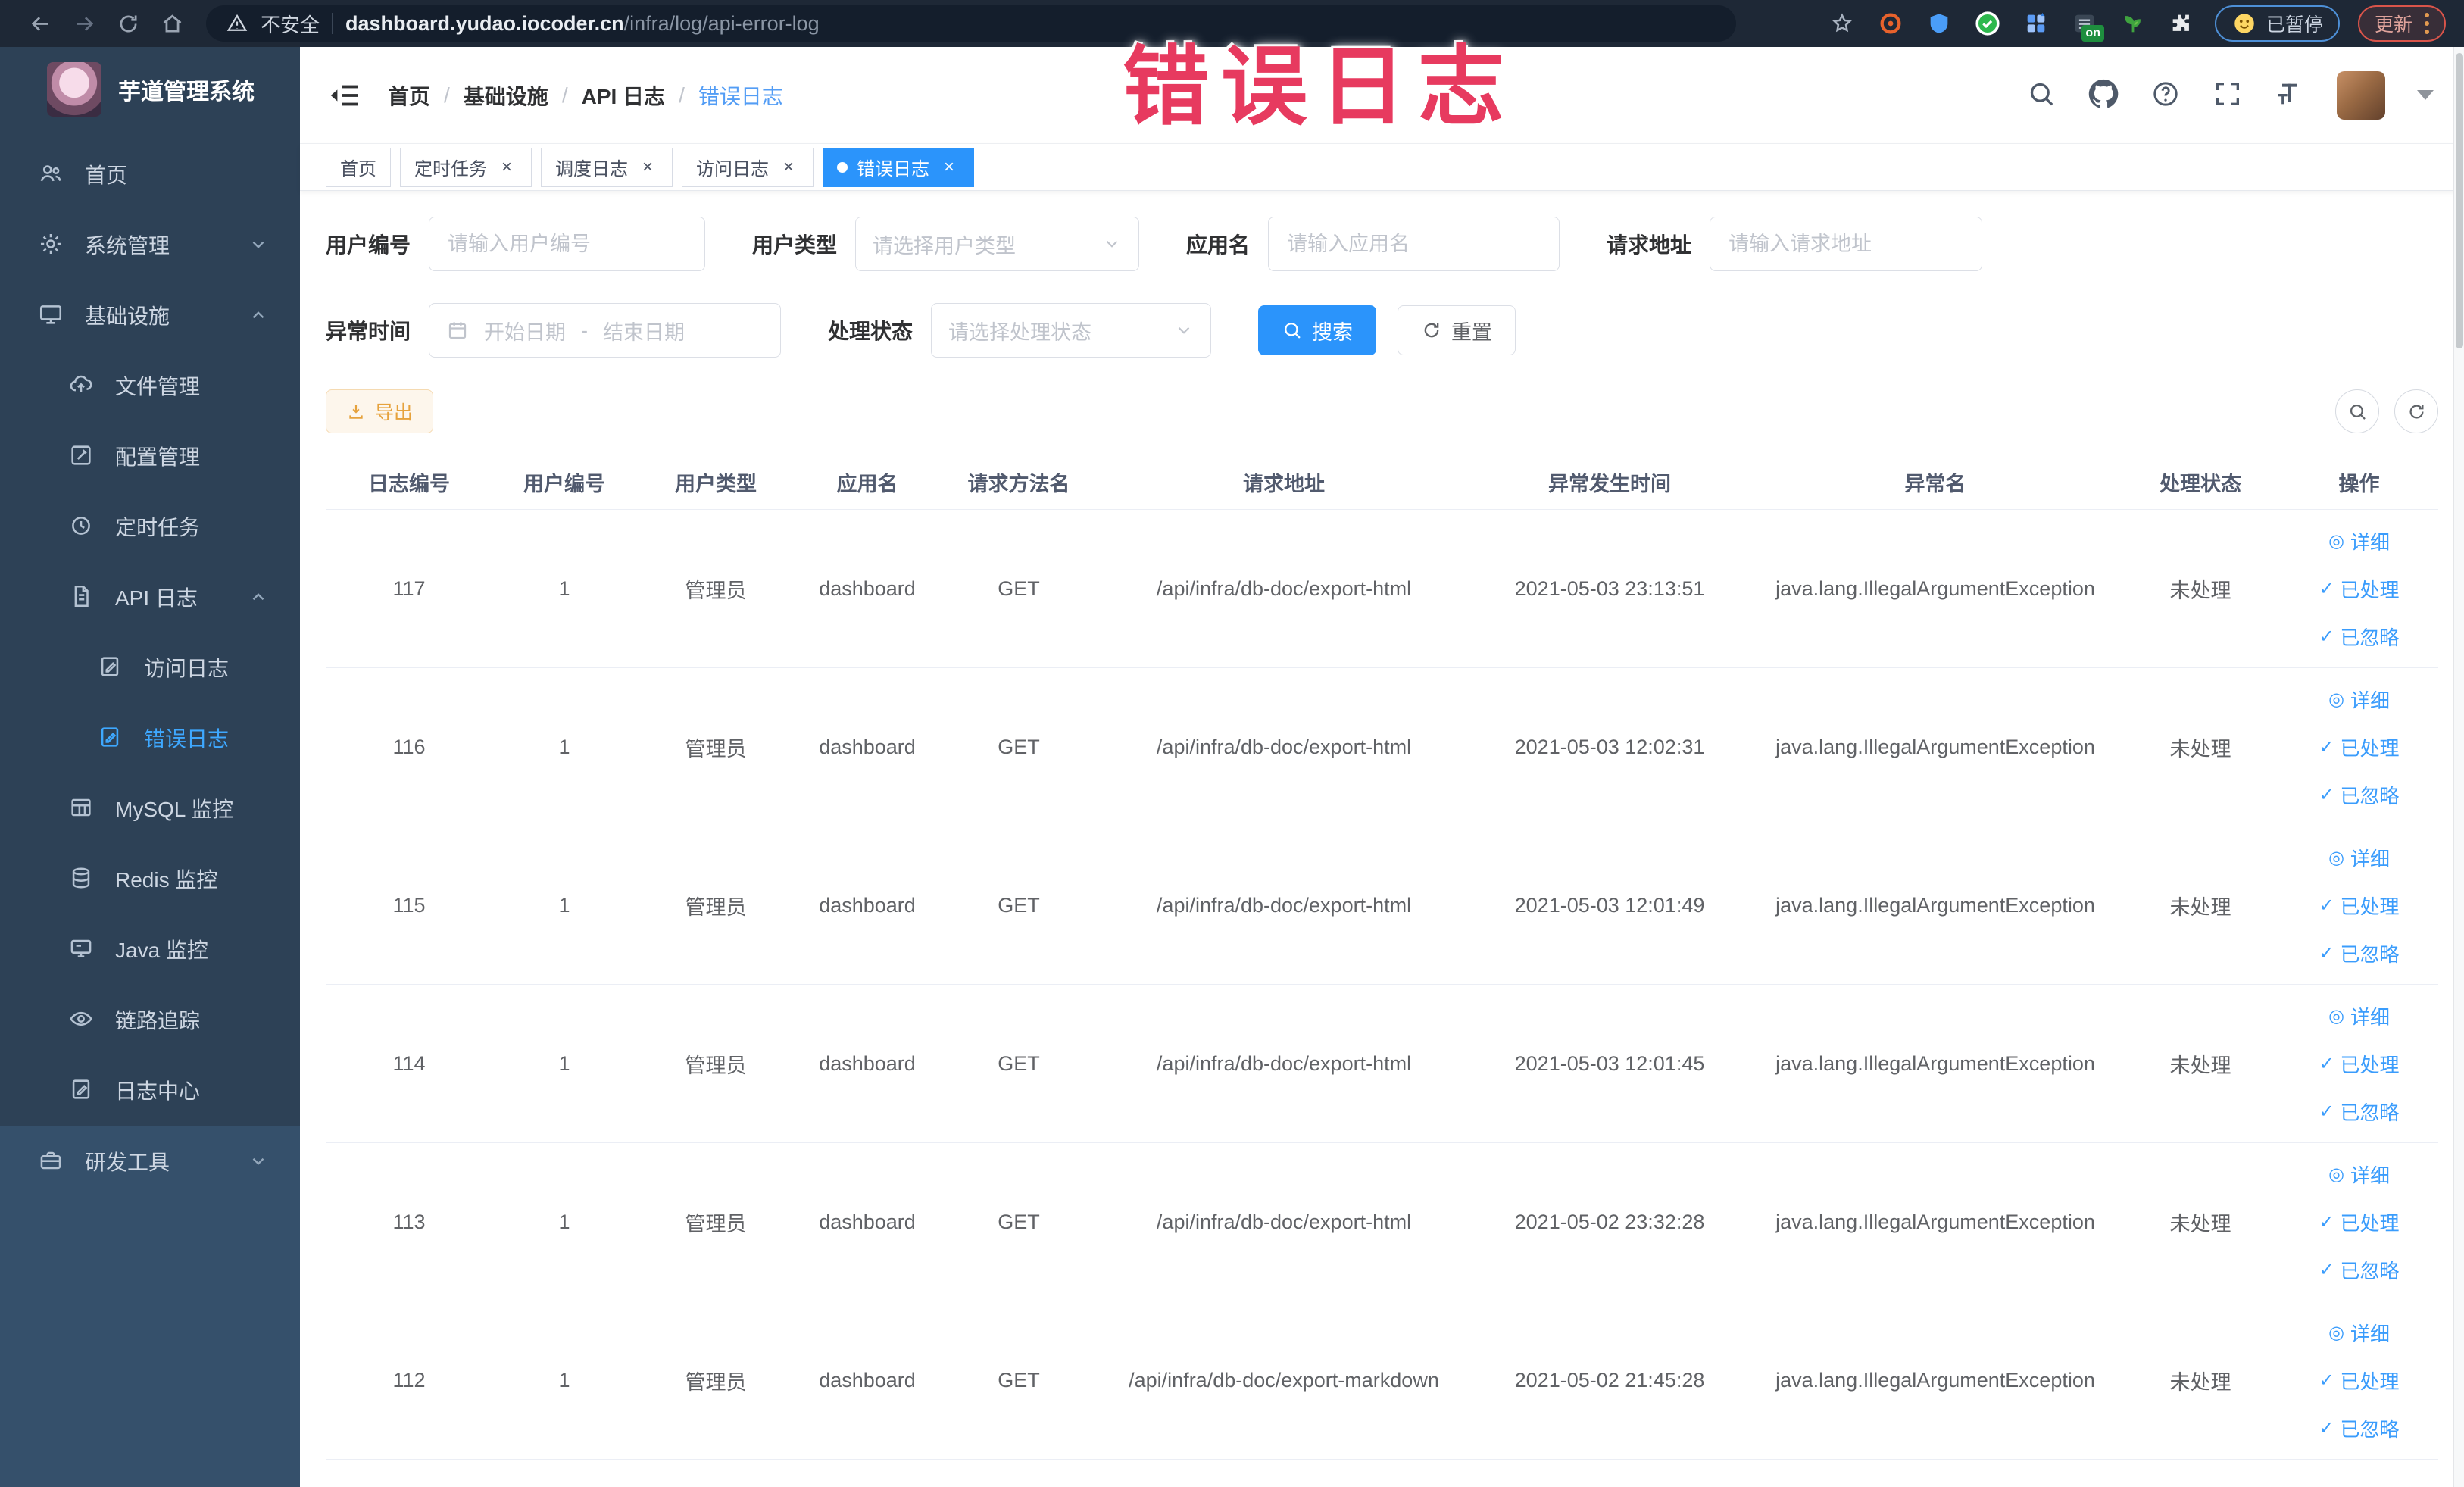  I want to click on browser-home-icon, so click(172, 23).